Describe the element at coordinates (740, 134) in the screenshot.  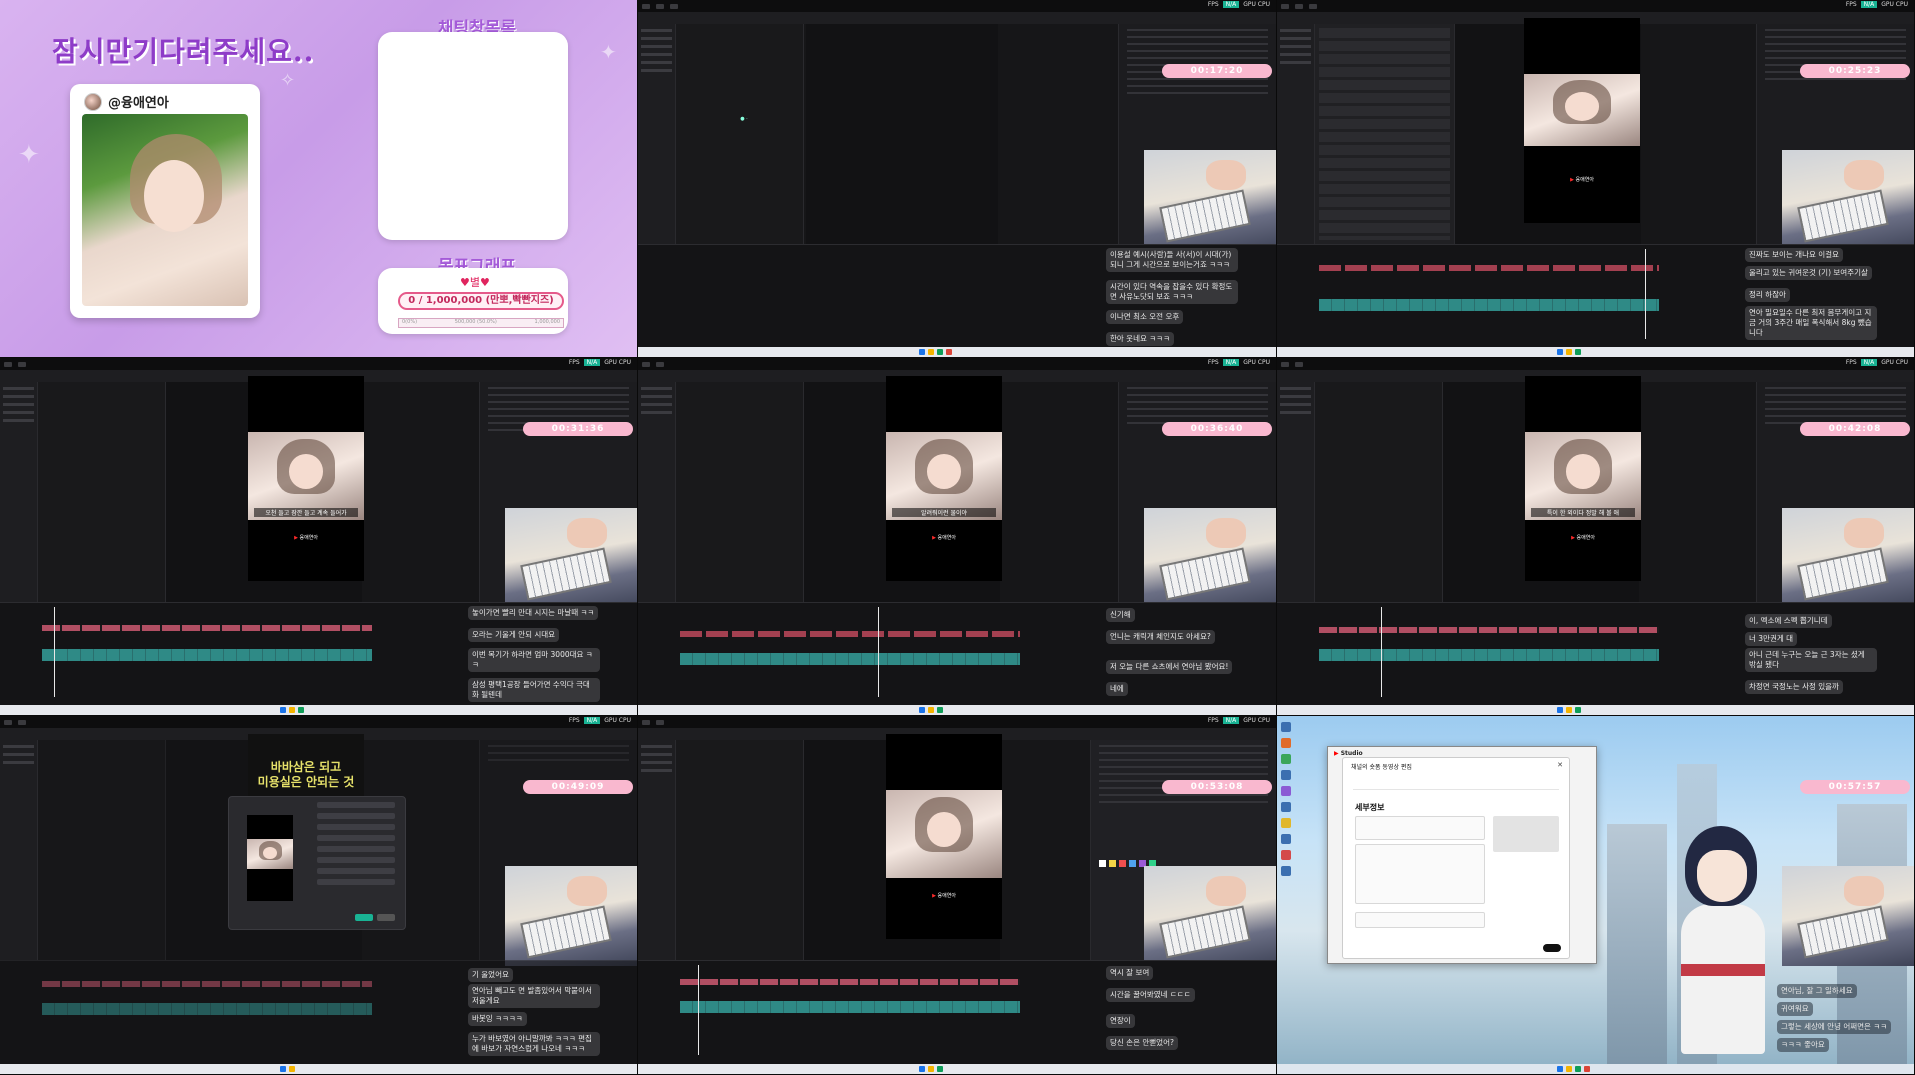
I see `media-panel: ● ·` at that location.